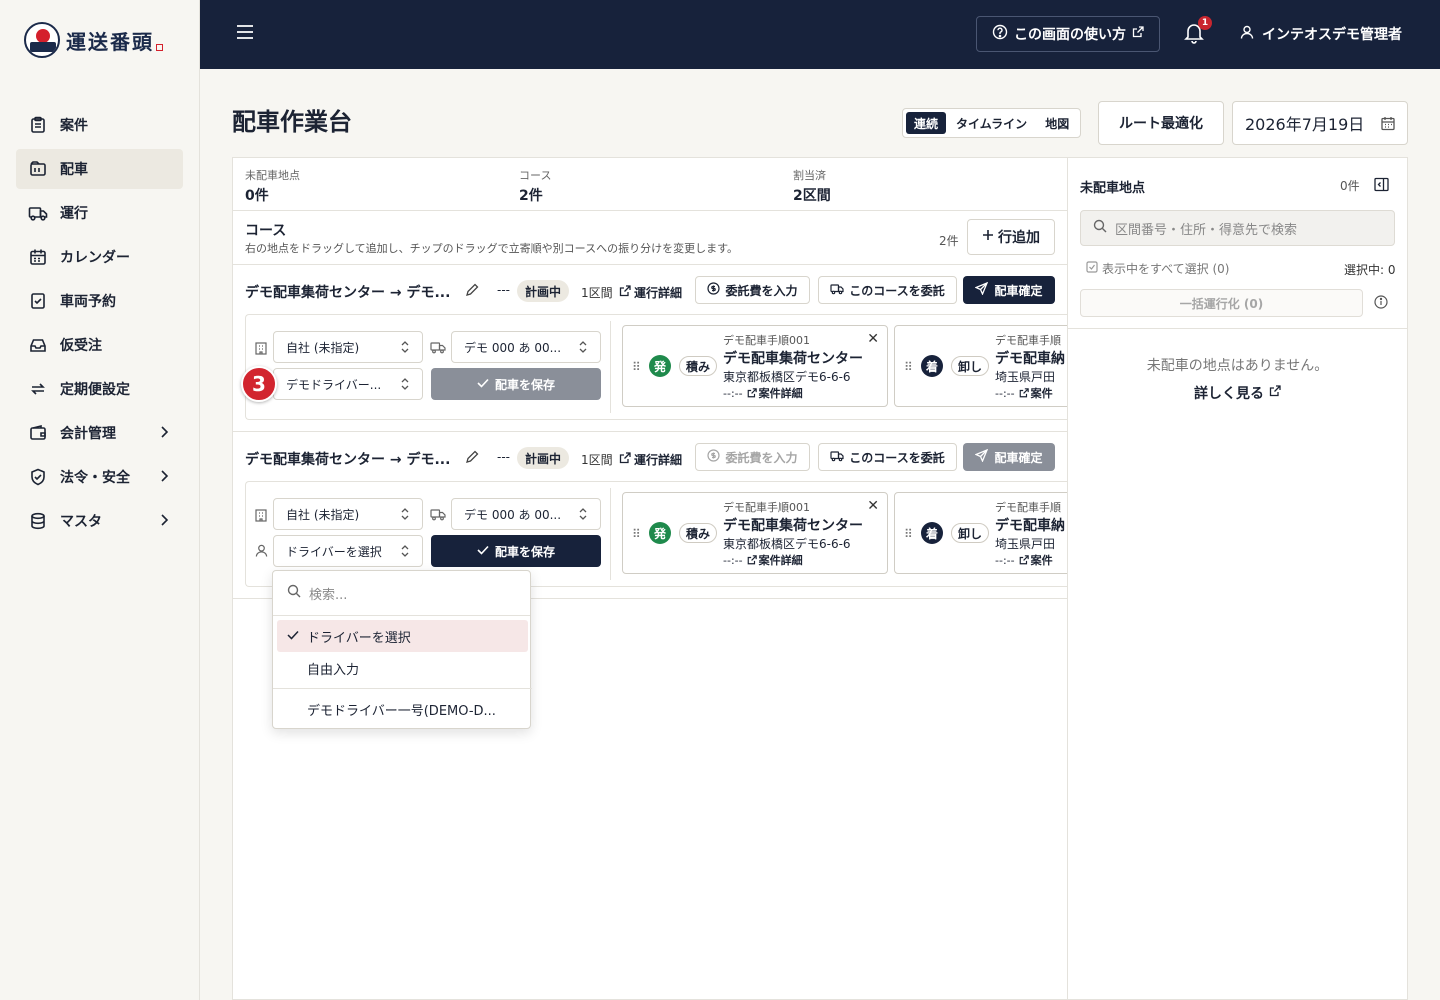 This screenshot has height=1000, width=1440. What do you see at coordinates (99, 433) in the screenshot?
I see `sidebar-item-accounting: 会計管理` at bounding box center [99, 433].